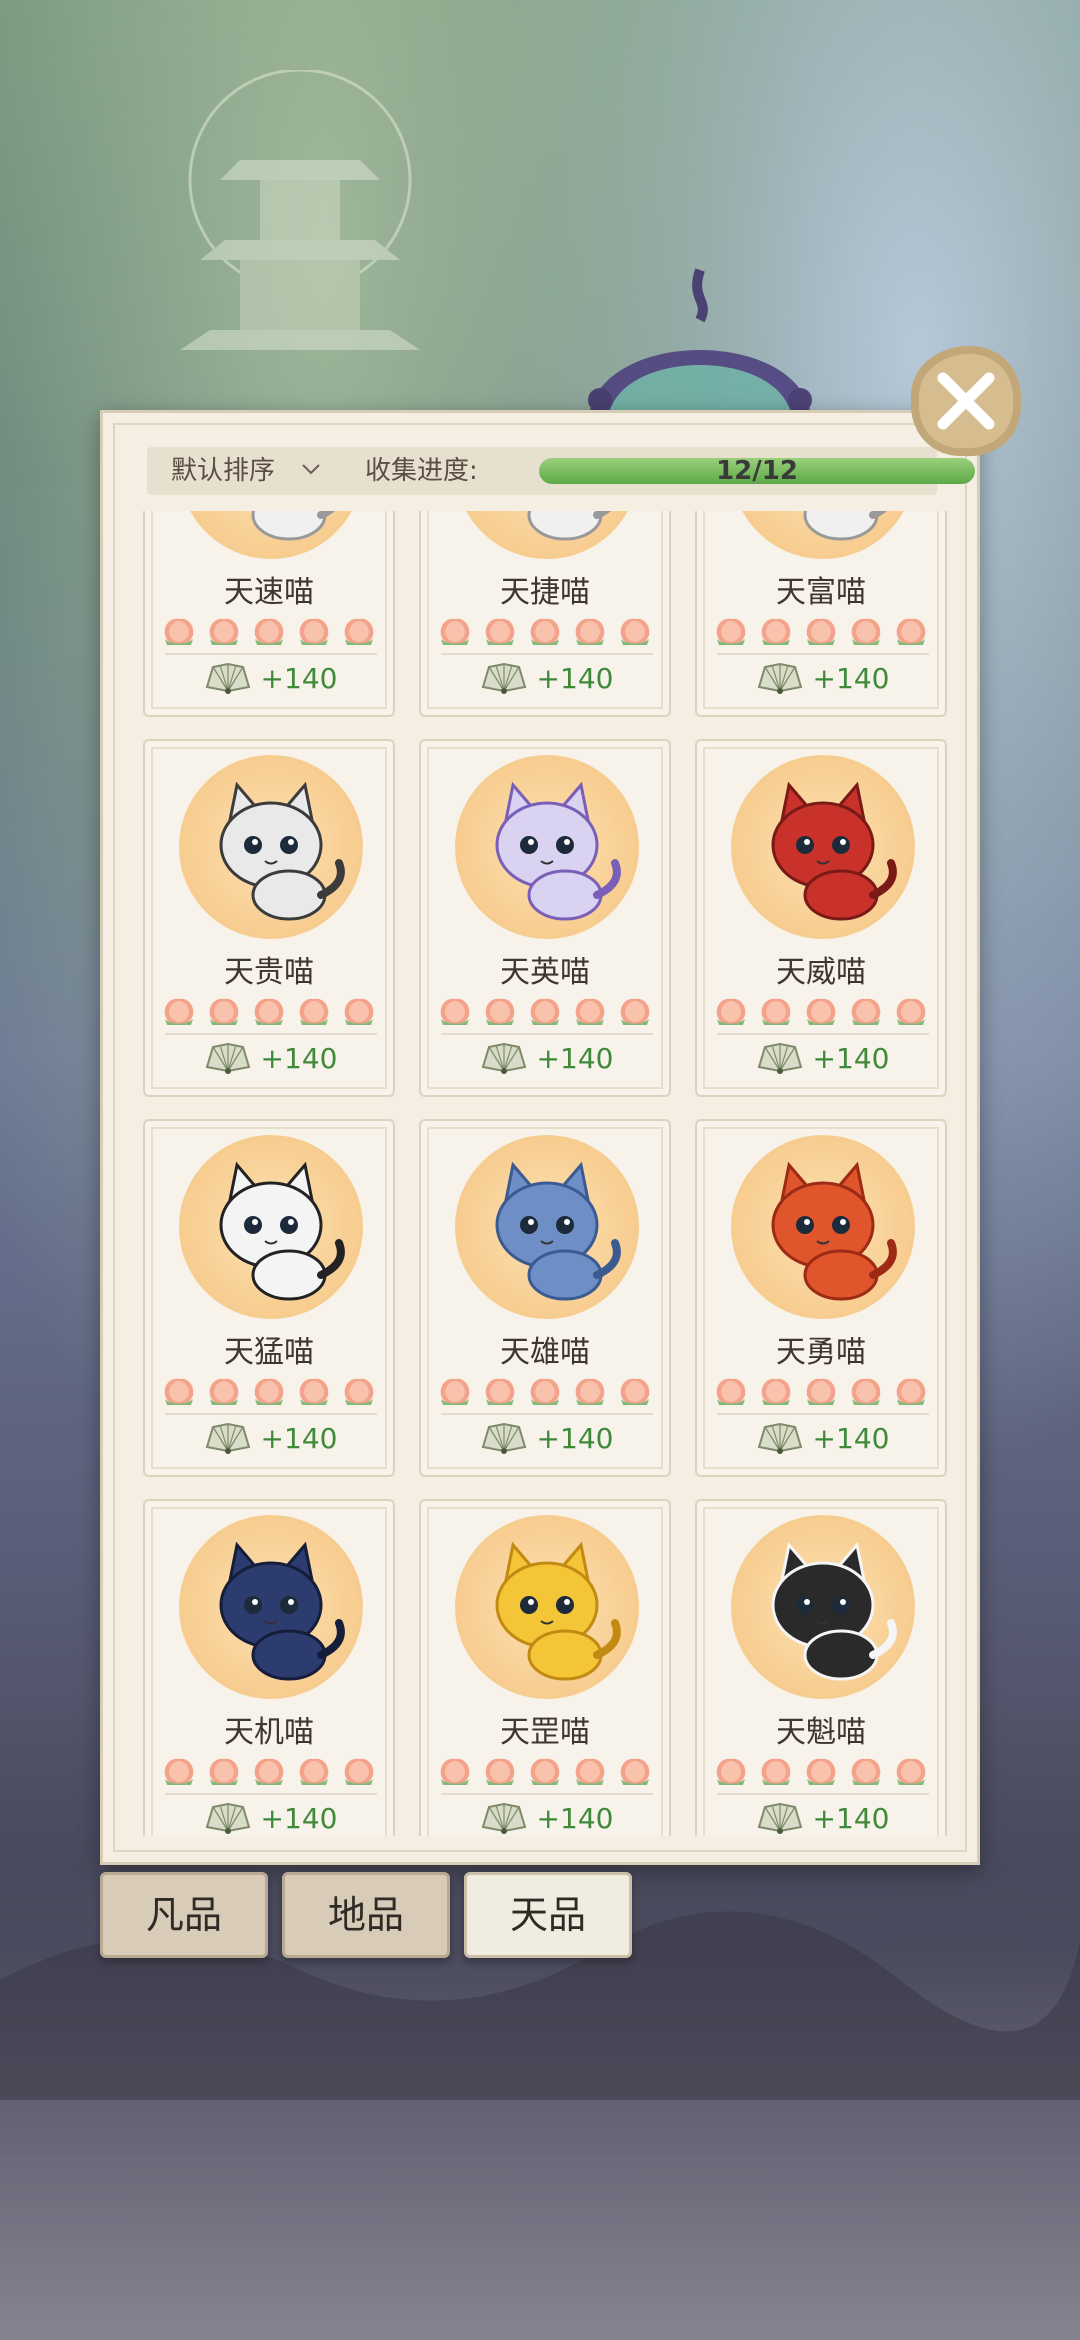 This screenshot has height=2340, width=1080. Describe the element at coordinates (545, 972) in the screenshot. I see `cat-name: 天英喵` at that location.